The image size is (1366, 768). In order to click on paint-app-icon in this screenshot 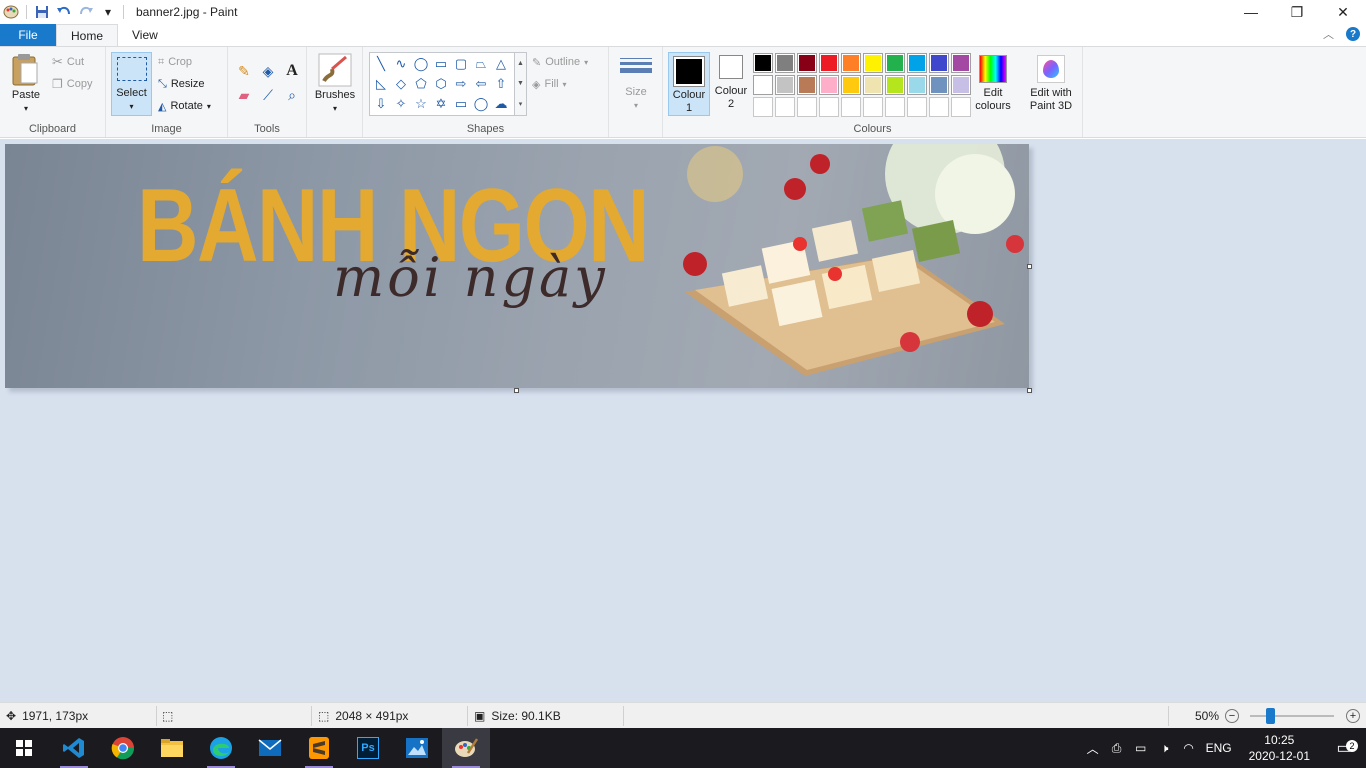, I will do `click(11, 12)`.